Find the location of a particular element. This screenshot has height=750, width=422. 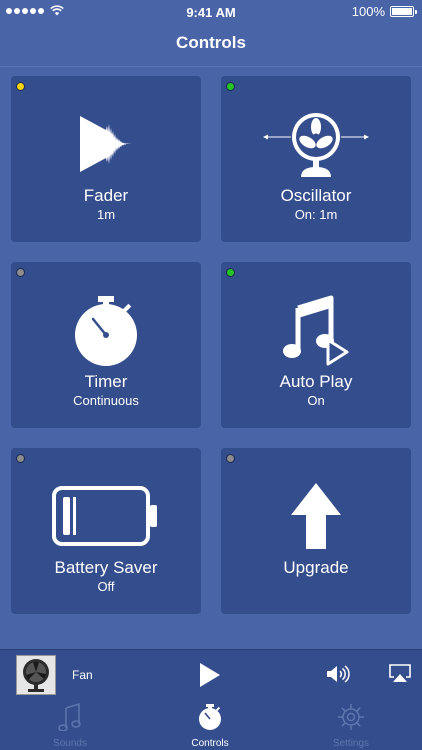

tab-bar: Sounds Controls Settings is located at coordinates (211, 724).